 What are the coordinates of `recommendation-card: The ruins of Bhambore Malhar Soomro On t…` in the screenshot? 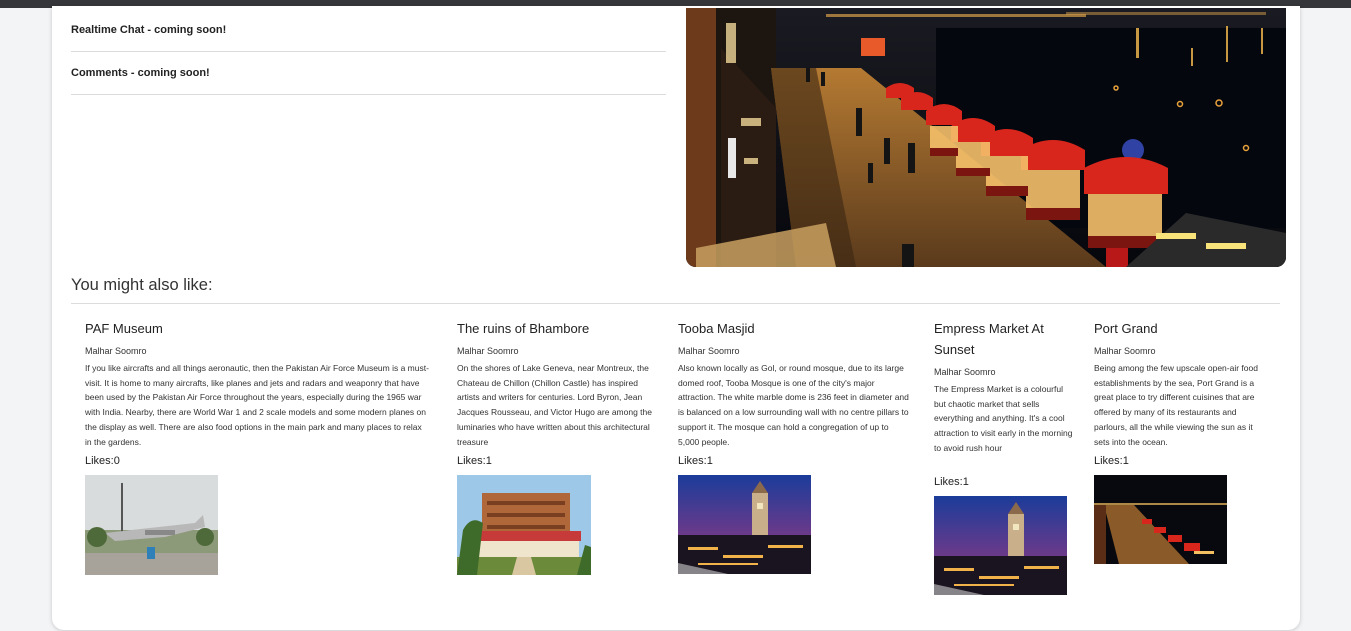 It's located at (557, 446).